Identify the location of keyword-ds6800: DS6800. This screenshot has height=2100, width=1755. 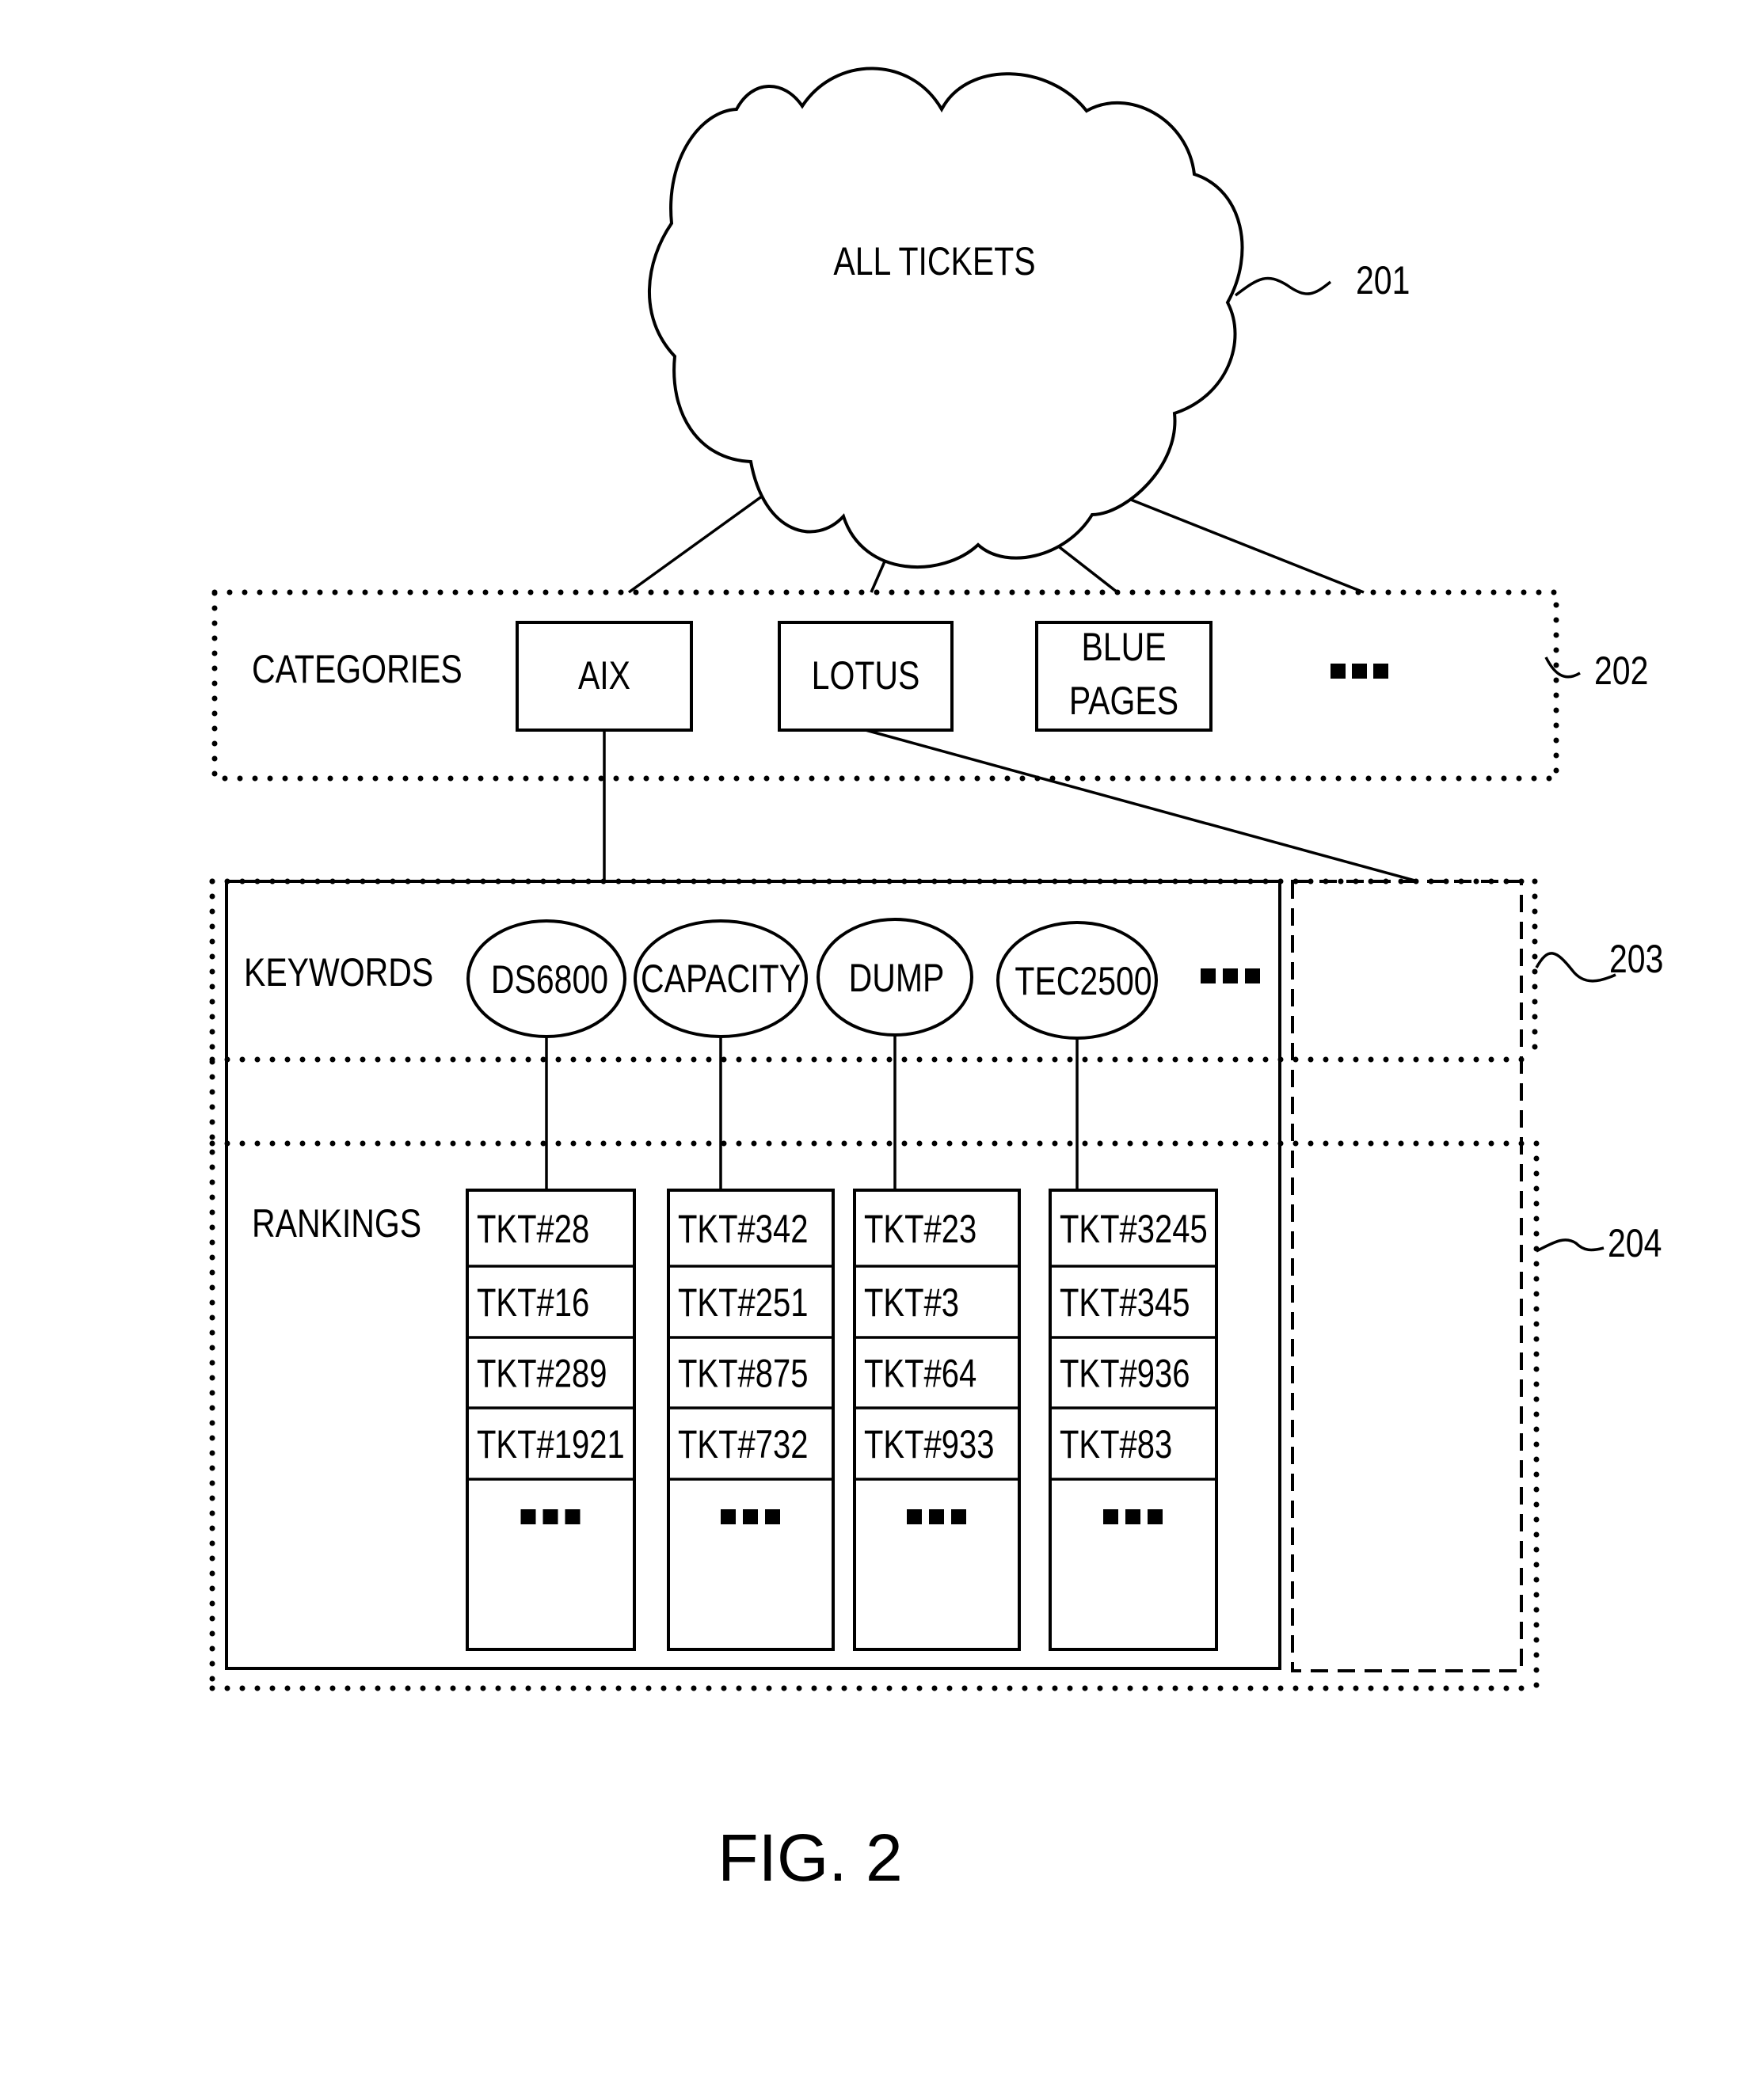
(546, 978).